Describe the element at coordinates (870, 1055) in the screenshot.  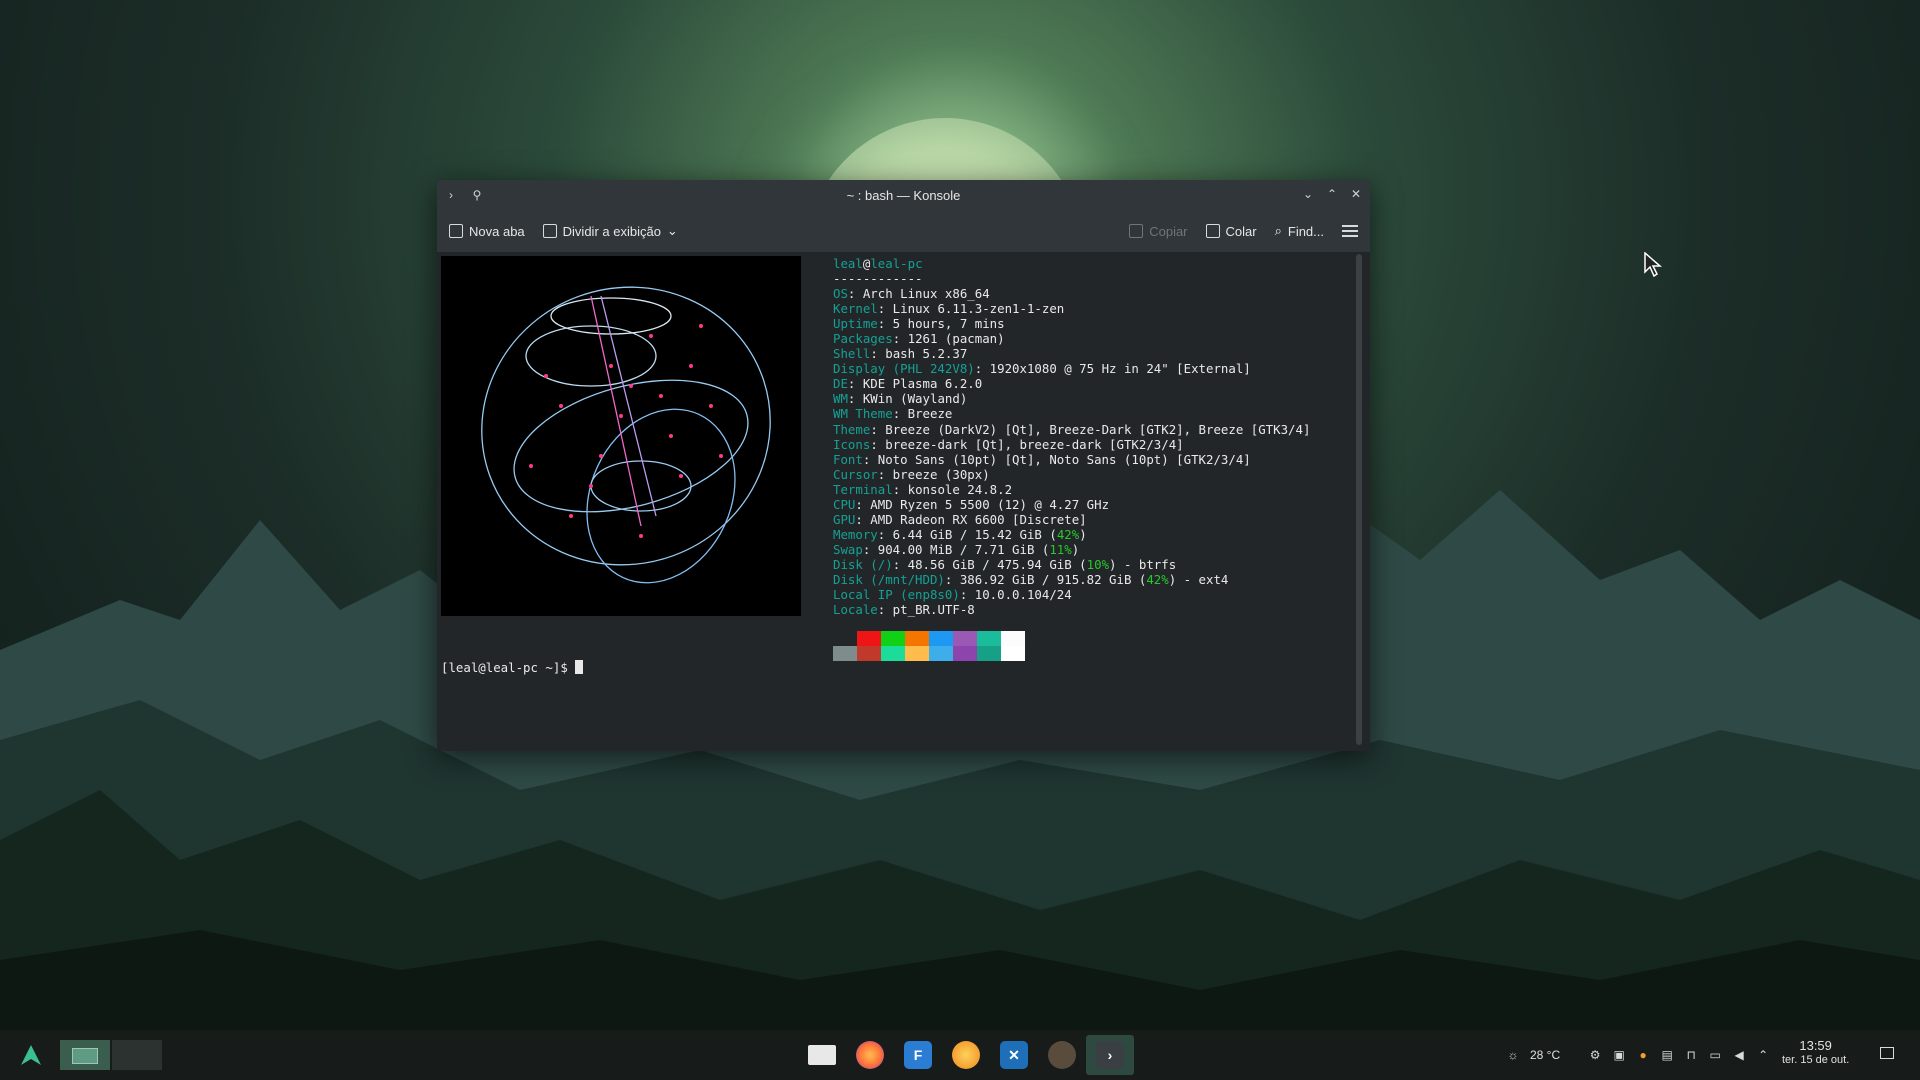
I see `firefox-task` at that location.